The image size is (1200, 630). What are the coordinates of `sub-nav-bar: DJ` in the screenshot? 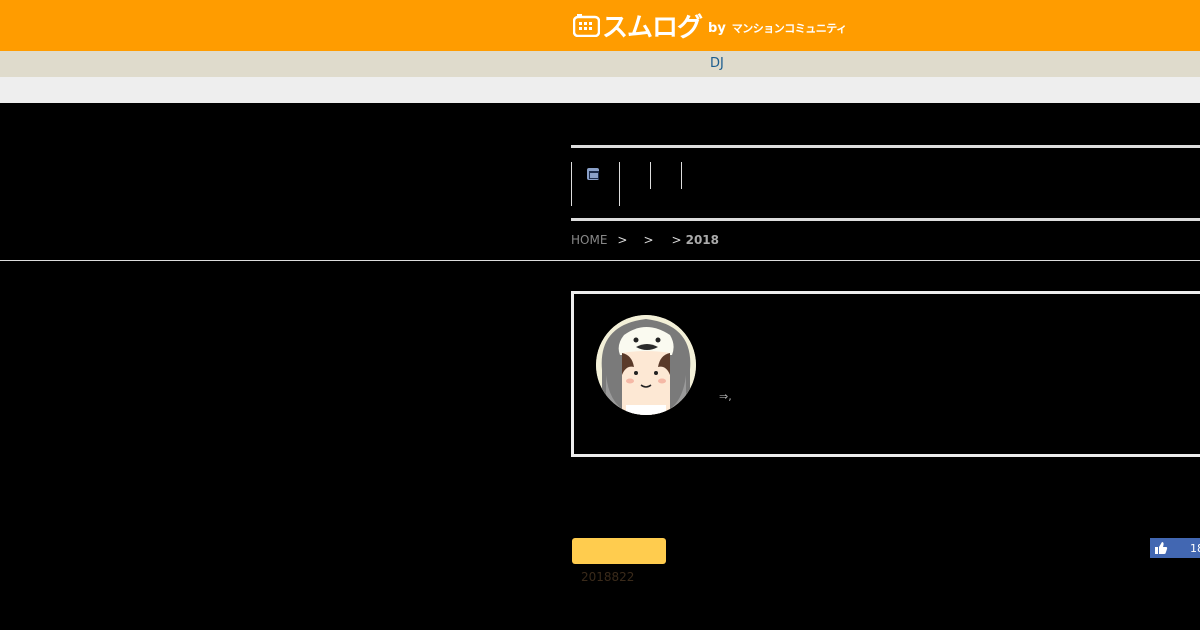 It's located at (600, 64).